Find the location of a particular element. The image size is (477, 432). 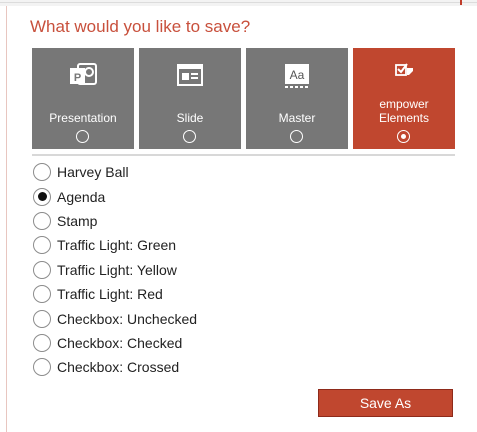

master-aa-text: Aa is located at coordinates (297, 75).